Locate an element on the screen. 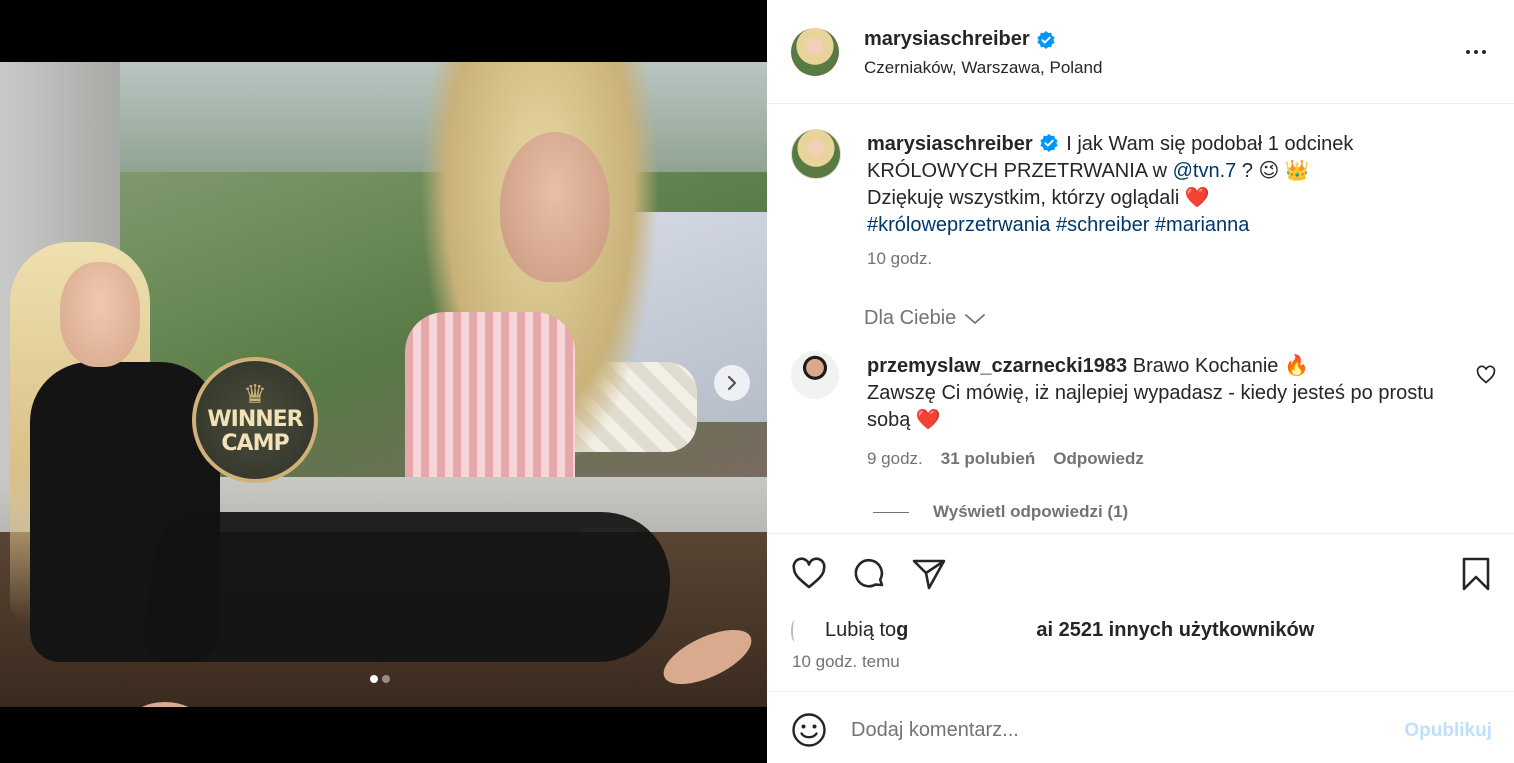 The width and height of the screenshot is (1514, 763). comment-reply-button: Odpowiedz is located at coordinates (1098, 459).